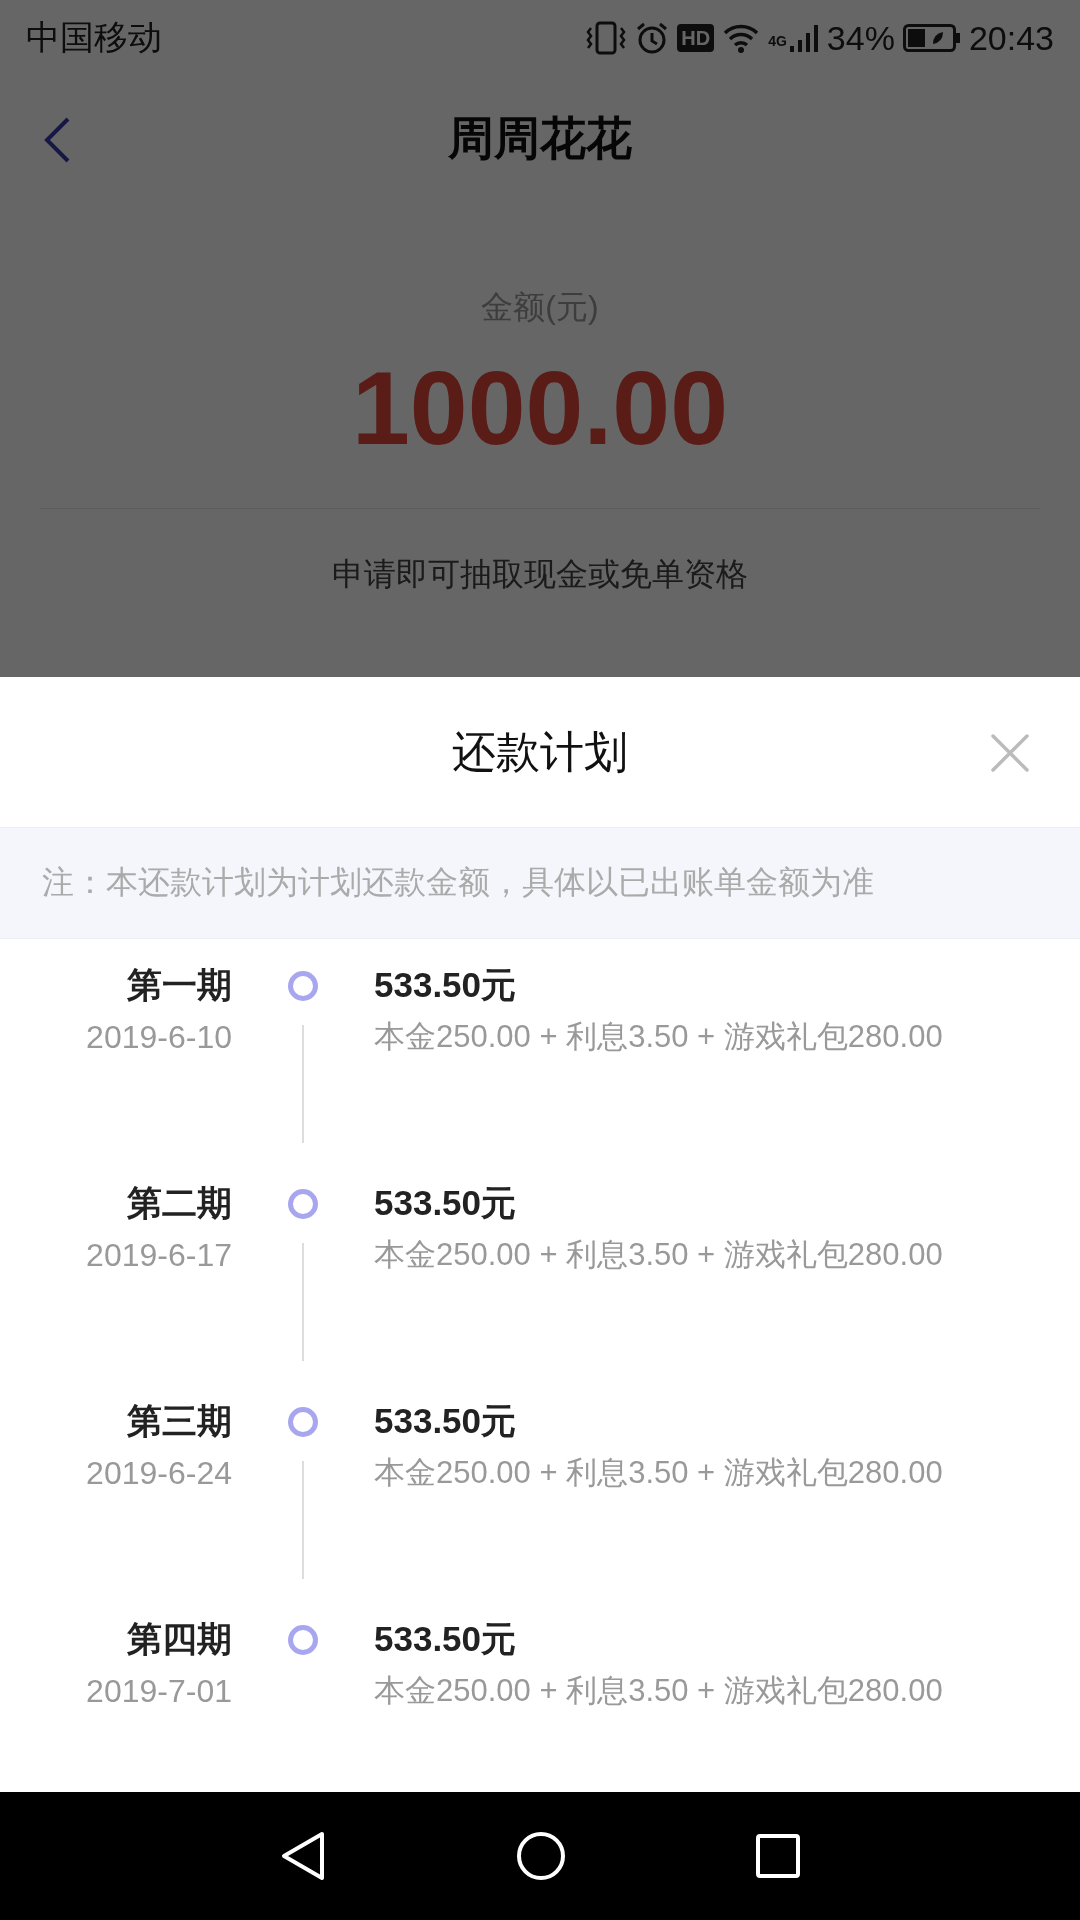  Describe the element at coordinates (540, 751) in the screenshot. I see `sheet-title: 还款计划` at that location.